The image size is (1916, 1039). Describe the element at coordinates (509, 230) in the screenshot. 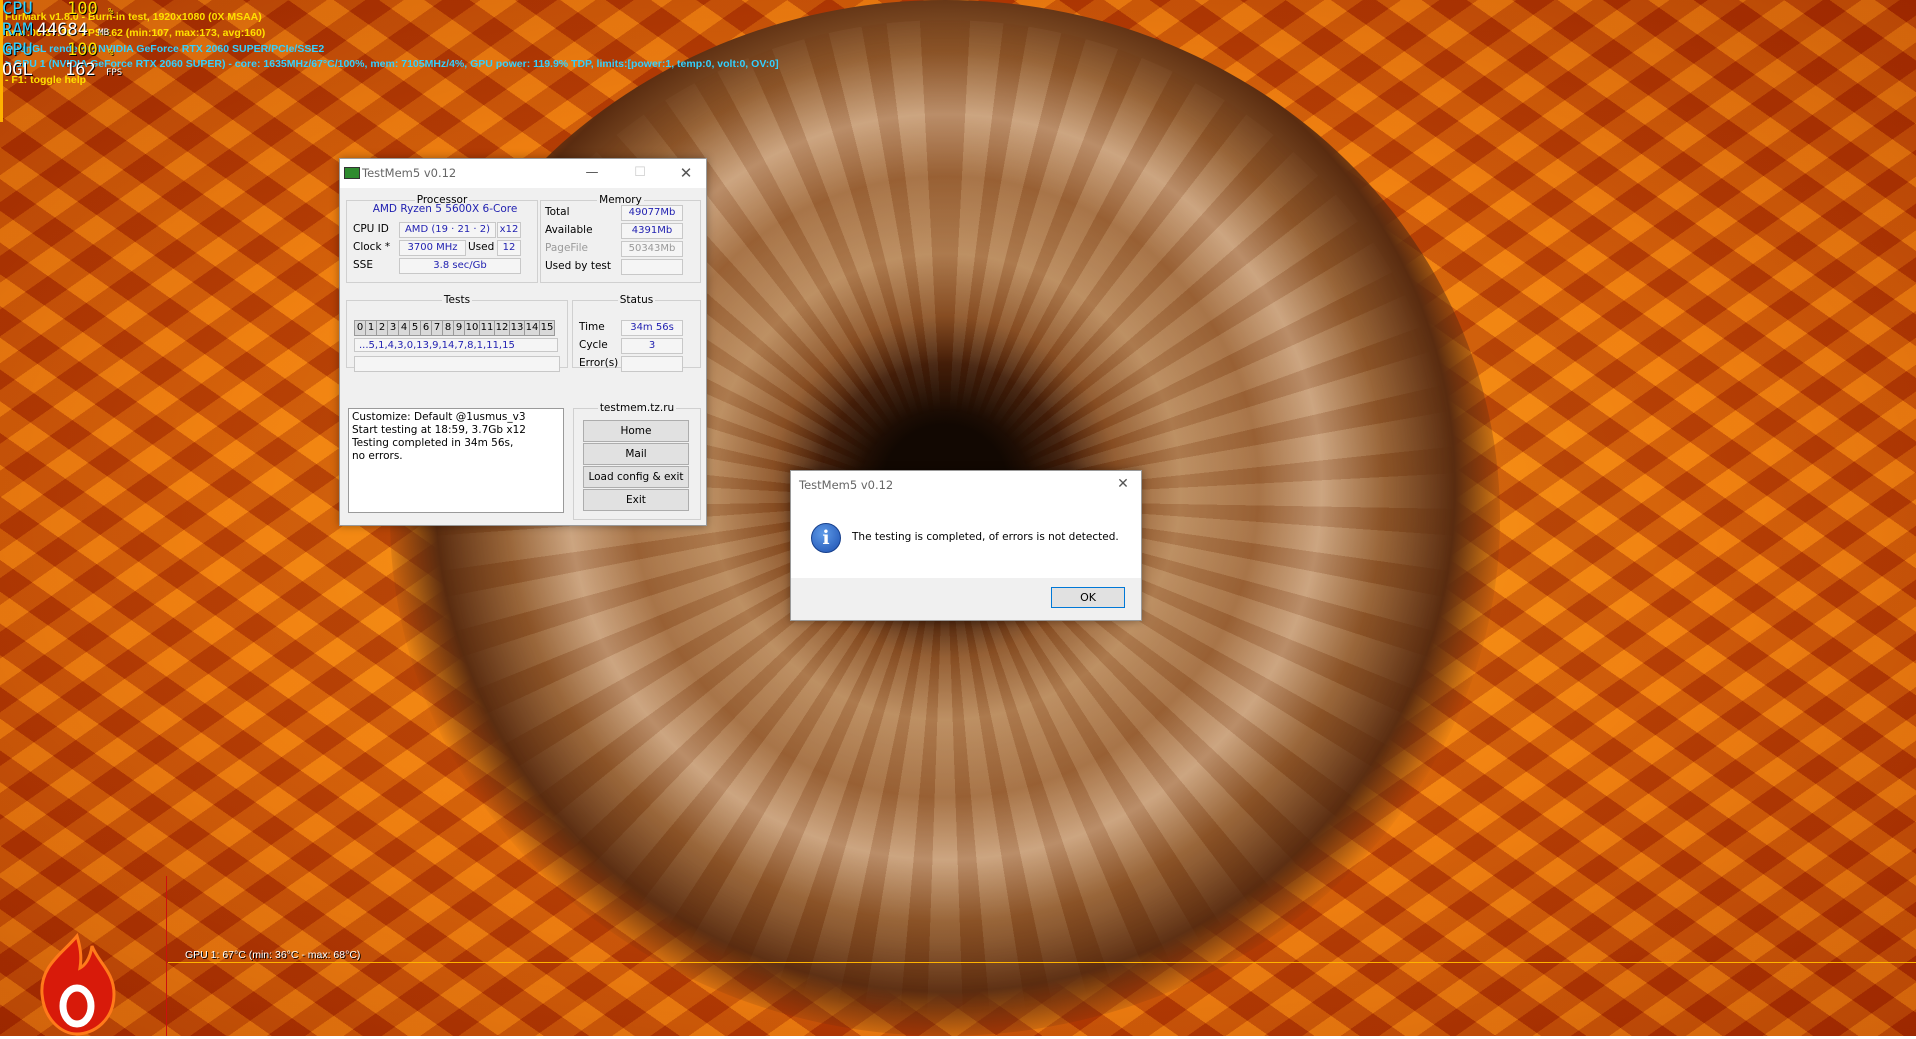

I see `threads-value: x12` at that location.